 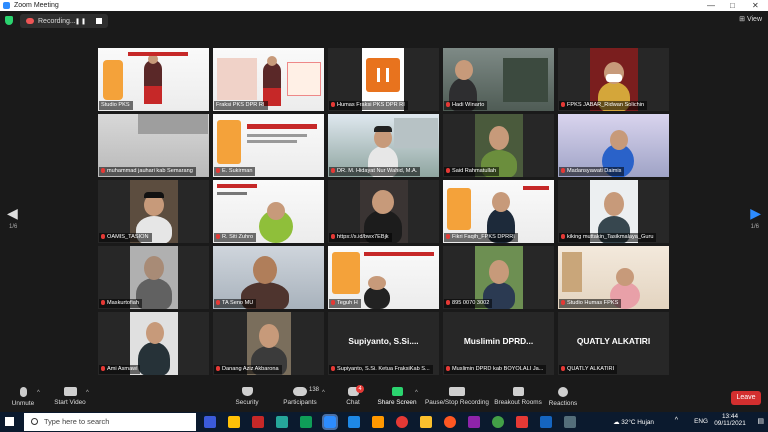 I want to click on unmute-button: Unmute, so click(x=23, y=397).